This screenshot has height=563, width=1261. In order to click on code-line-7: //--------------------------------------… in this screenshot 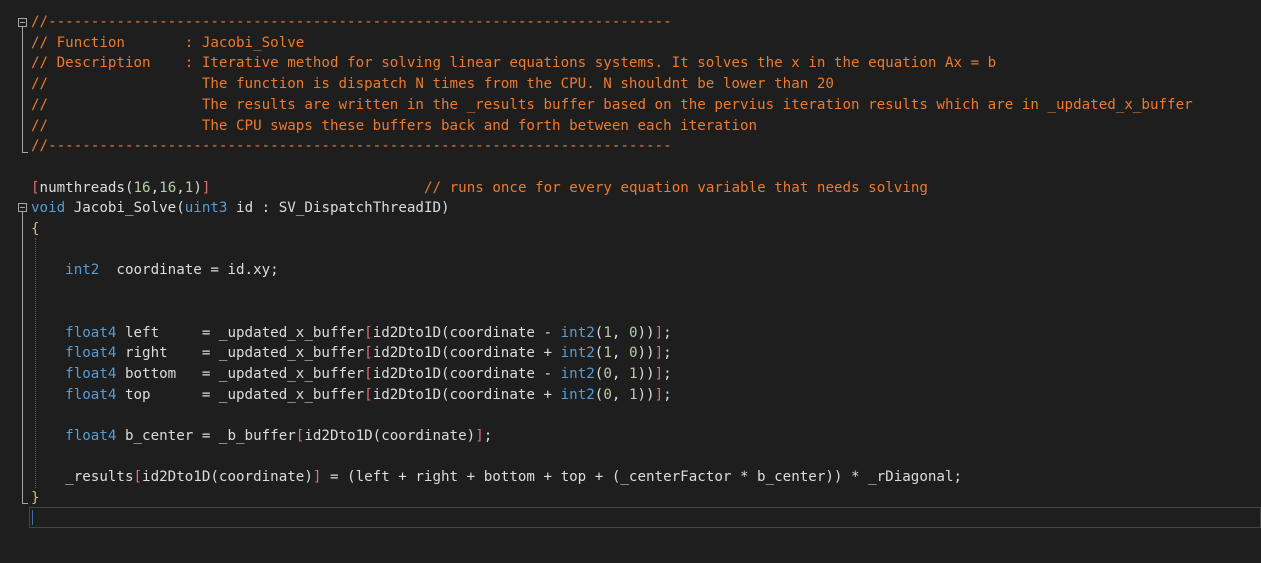, I will do `click(351, 146)`.